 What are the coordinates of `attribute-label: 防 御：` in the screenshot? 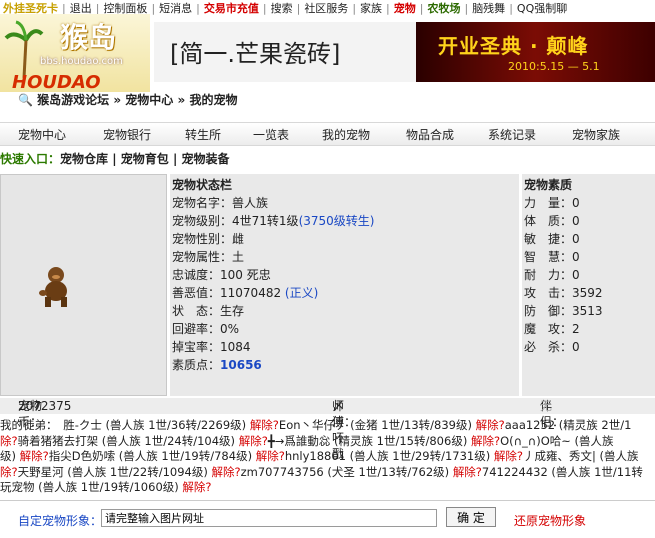 It's located at (548, 311).